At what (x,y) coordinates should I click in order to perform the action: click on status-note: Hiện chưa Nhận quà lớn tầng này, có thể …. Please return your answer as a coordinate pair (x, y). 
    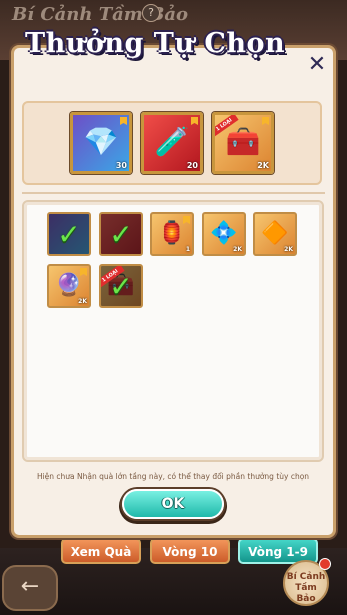
    Looking at the image, I should click on (173, 476).